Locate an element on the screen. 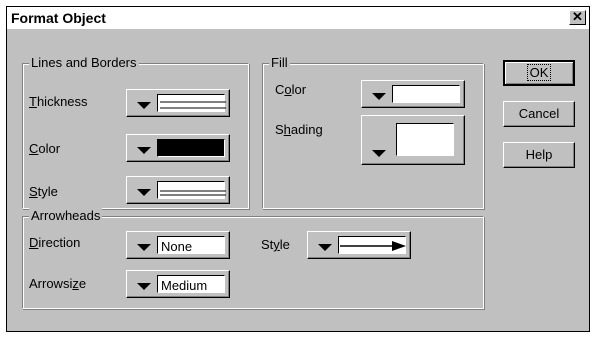 This screenshot has height=339, width=598. line-color-swatch is located at coordinates (191, 148).